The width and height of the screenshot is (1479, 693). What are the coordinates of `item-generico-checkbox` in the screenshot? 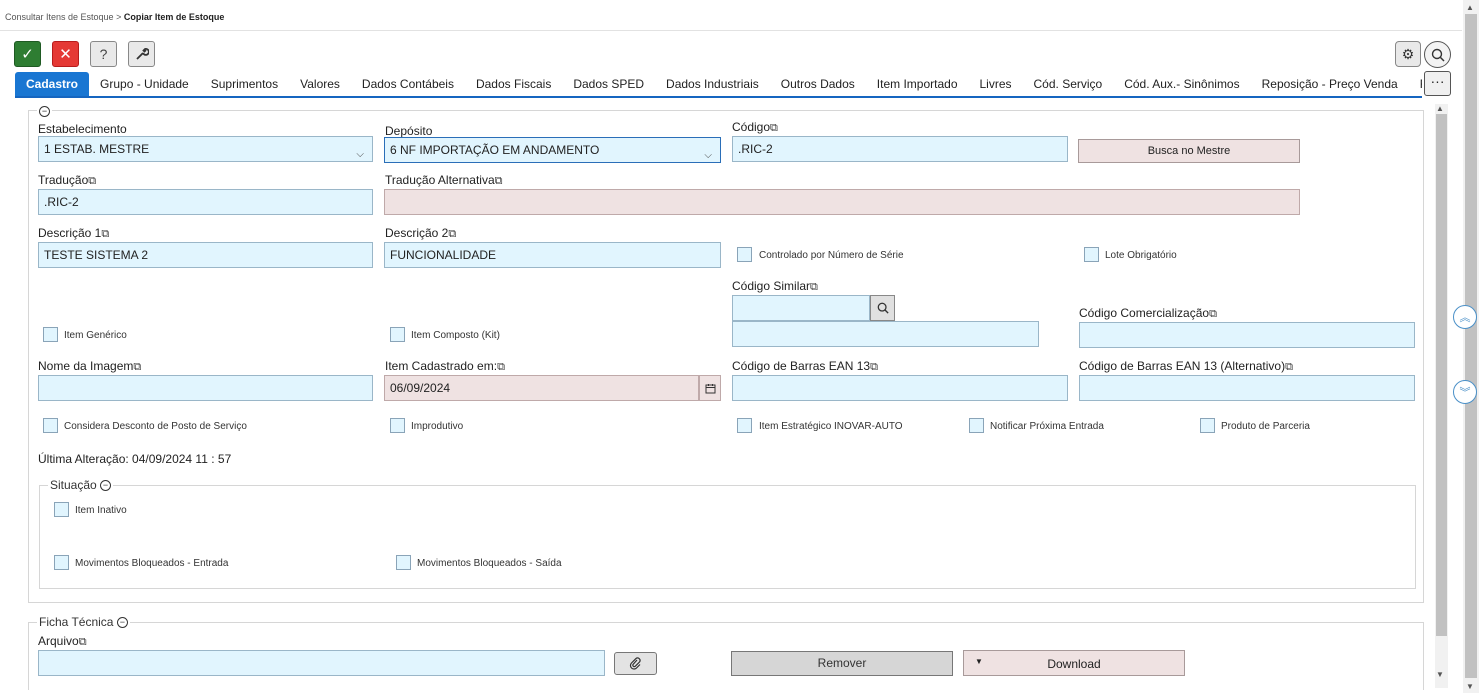 It's located at (50, 334).